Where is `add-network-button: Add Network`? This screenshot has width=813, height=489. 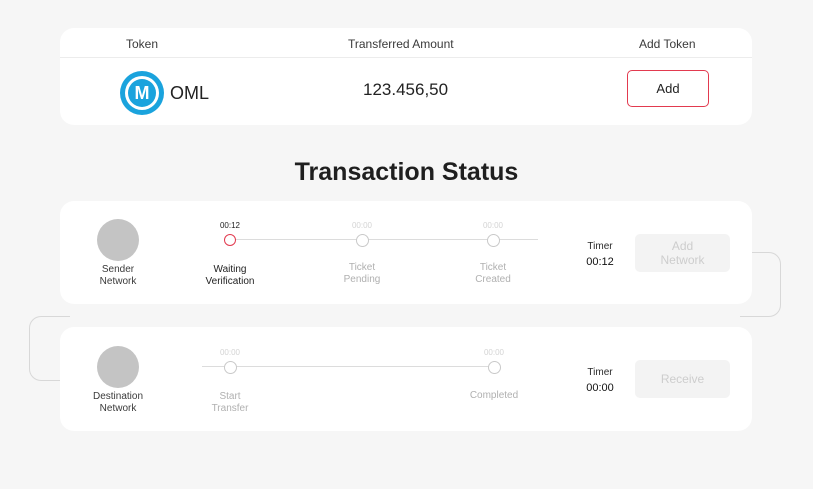
add-network-button: Add Network is located at coordinates (682, 253).